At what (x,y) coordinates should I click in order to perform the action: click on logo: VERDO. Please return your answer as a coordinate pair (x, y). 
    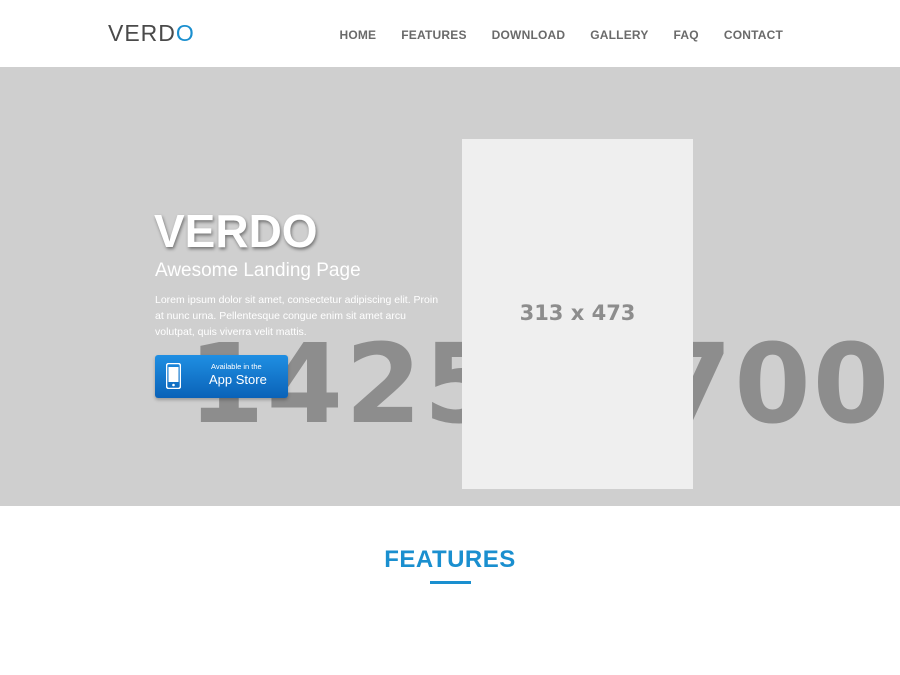
    Looking at the image, I should click on (151, 33).